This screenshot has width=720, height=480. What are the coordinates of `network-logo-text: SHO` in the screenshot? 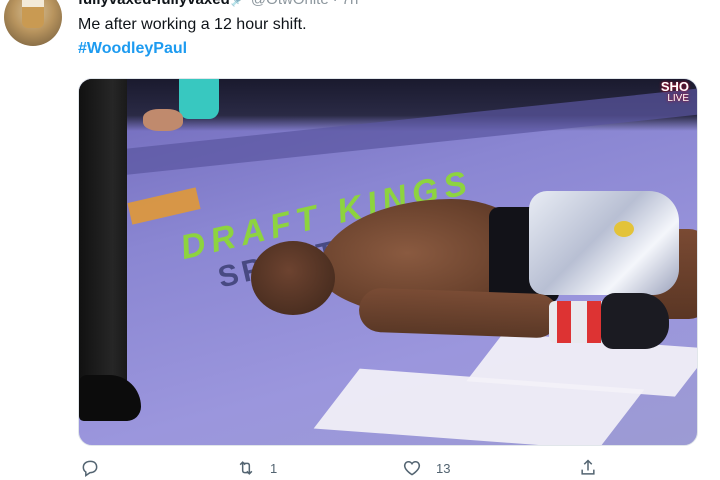 It's located at (674, 86).